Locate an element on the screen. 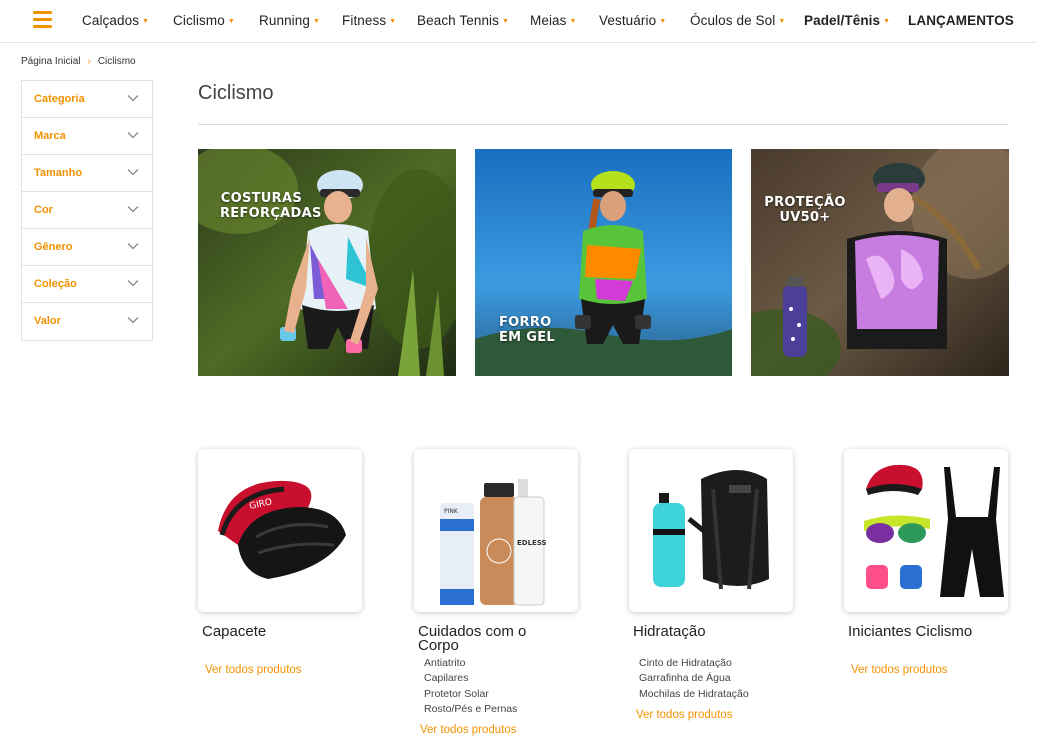 This screenshot has height=753, width=1037. filter-categoria: Categoria is located at coordinates (87, 99).